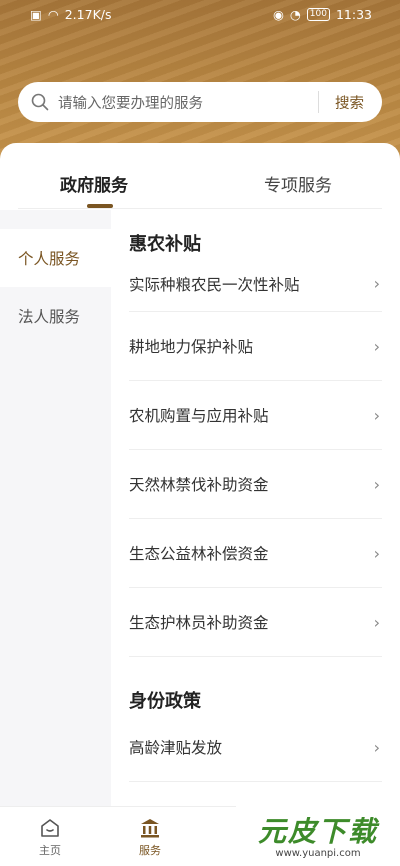 The height and width of the screenshot is (866, 400). What do you see at coordinates (150, 827) in the screenshot?
I see `bank-icon` at bounding box center [150, 827].